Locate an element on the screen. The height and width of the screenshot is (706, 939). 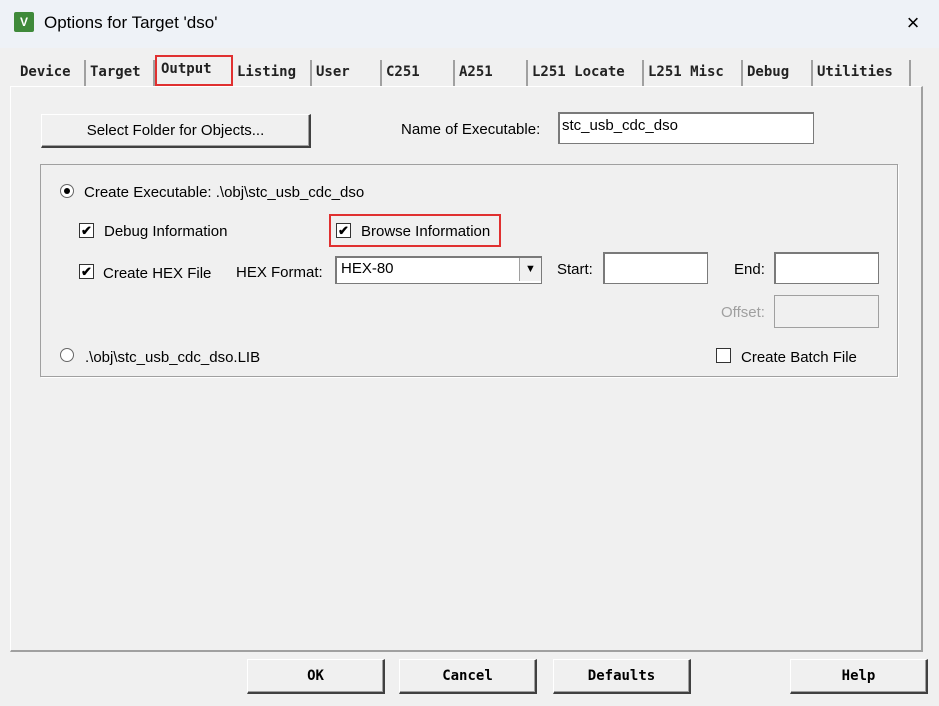
name-of-executable-label: Name of Executable: is located at coordinates (471, 129).